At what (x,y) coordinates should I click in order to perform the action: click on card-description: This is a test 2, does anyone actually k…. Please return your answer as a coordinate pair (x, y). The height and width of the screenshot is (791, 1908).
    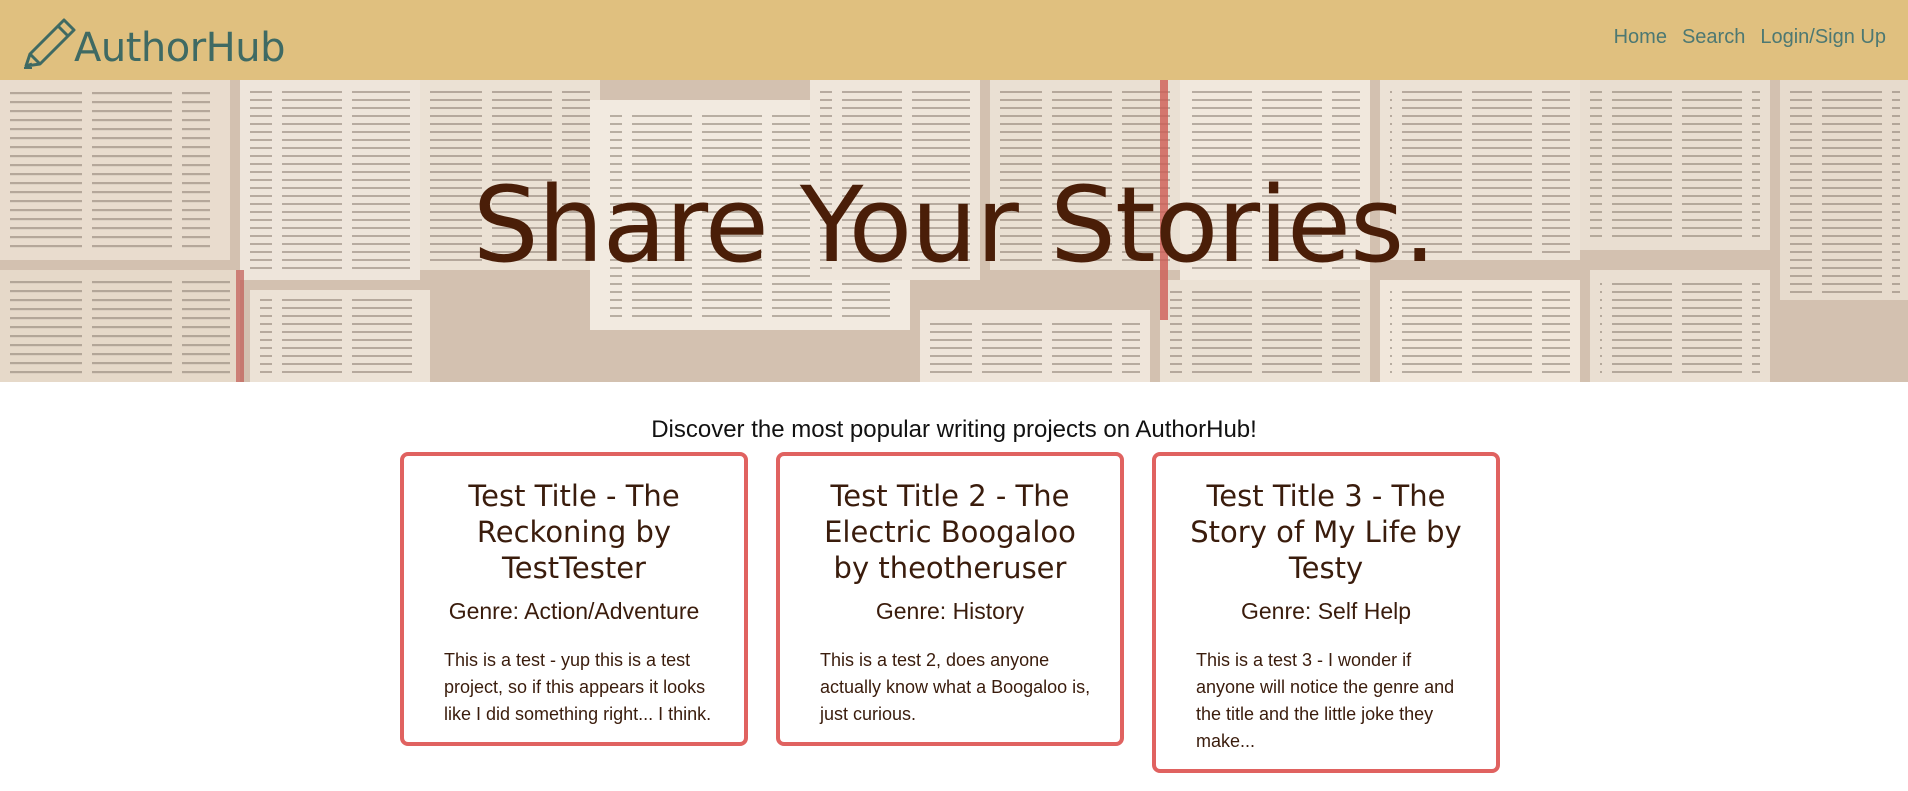
    Looking at the image, I should click on (955, 687).